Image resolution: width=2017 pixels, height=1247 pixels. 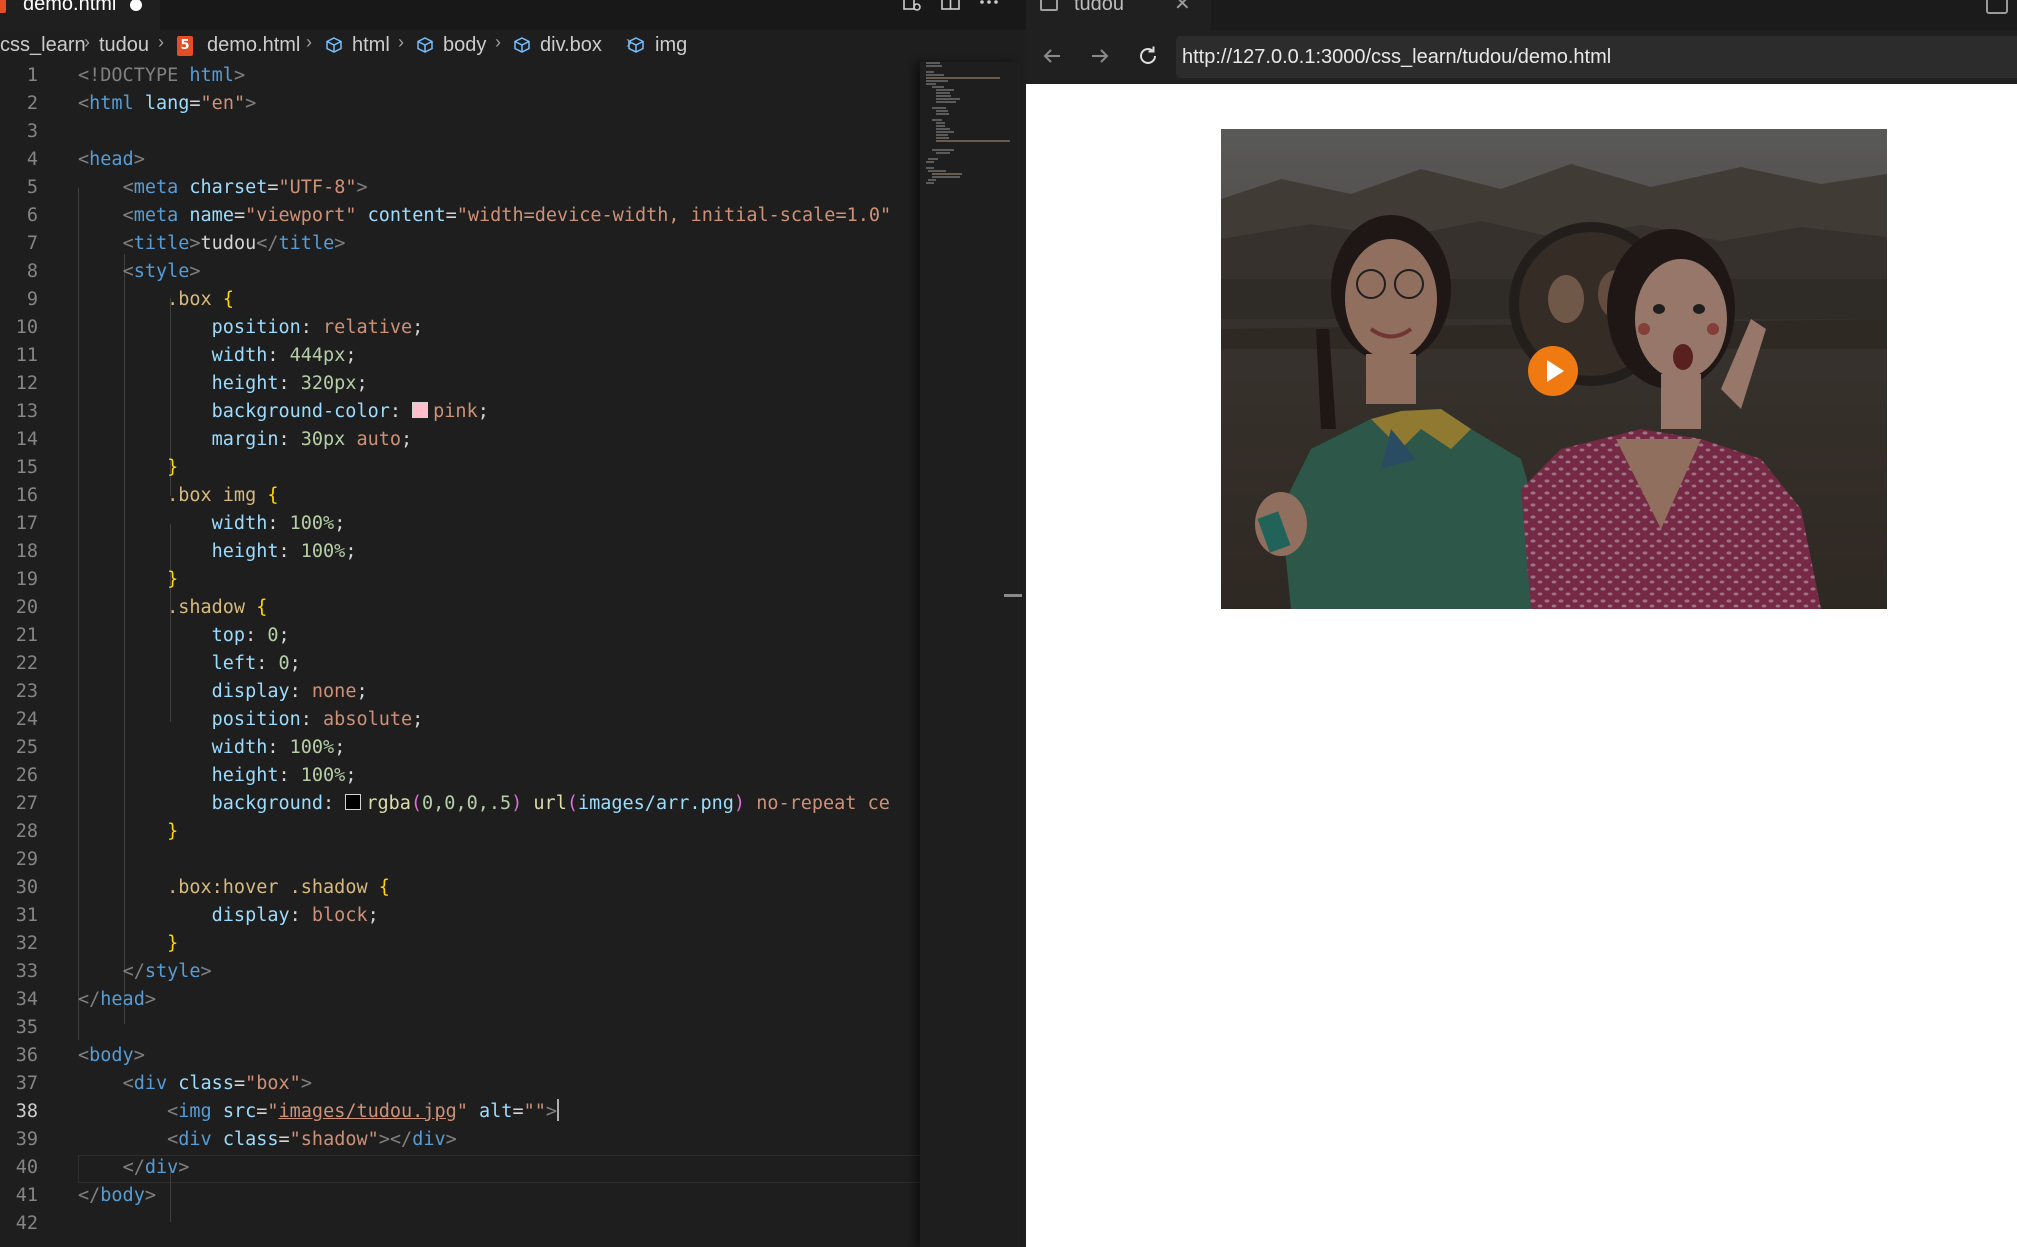 What do you see at coordinates (156, 1167) in the screenshot?
I see `code-line: </div>` at bounding box center [156, 1167].